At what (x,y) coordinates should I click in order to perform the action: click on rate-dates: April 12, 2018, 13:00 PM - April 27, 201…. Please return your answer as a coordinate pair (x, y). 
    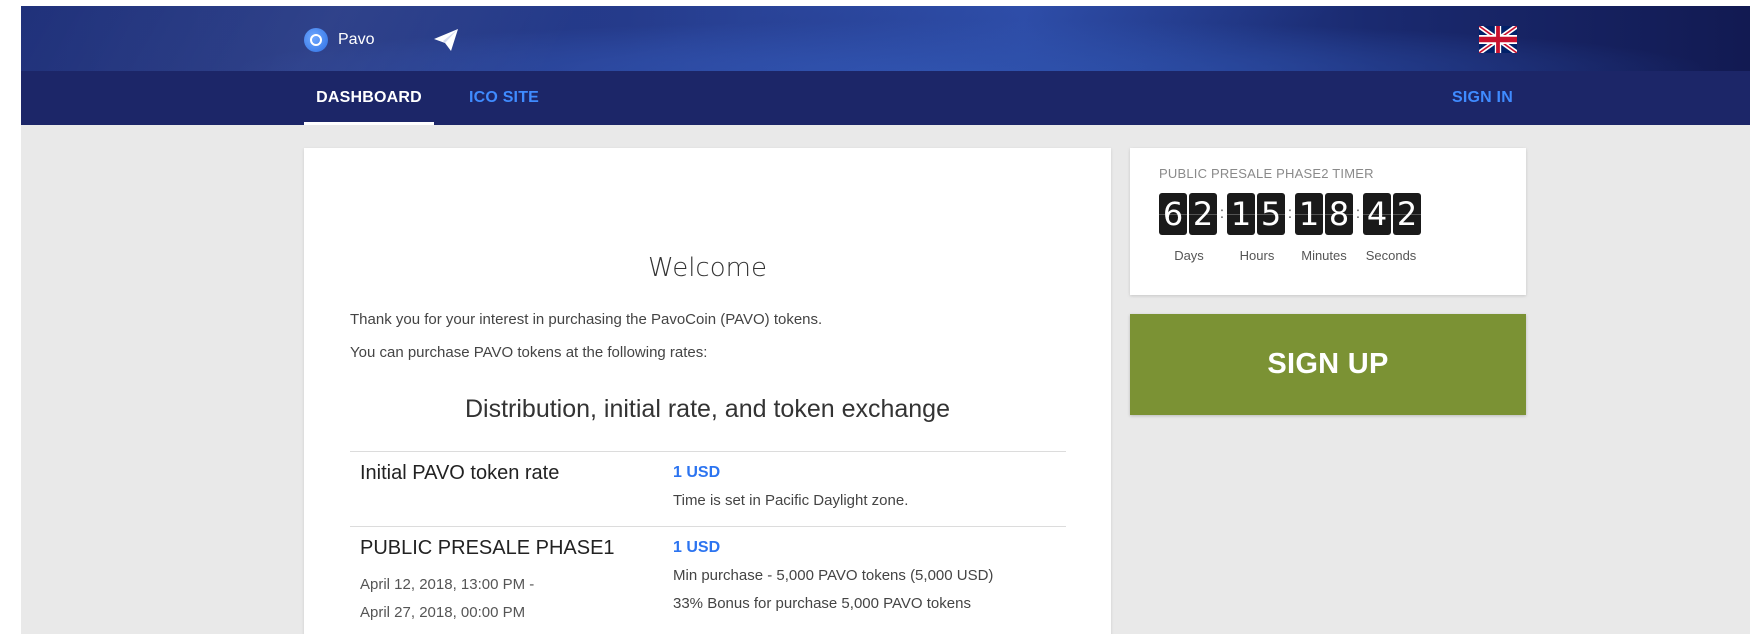
    Looking at the image, I should click on (447, 599).